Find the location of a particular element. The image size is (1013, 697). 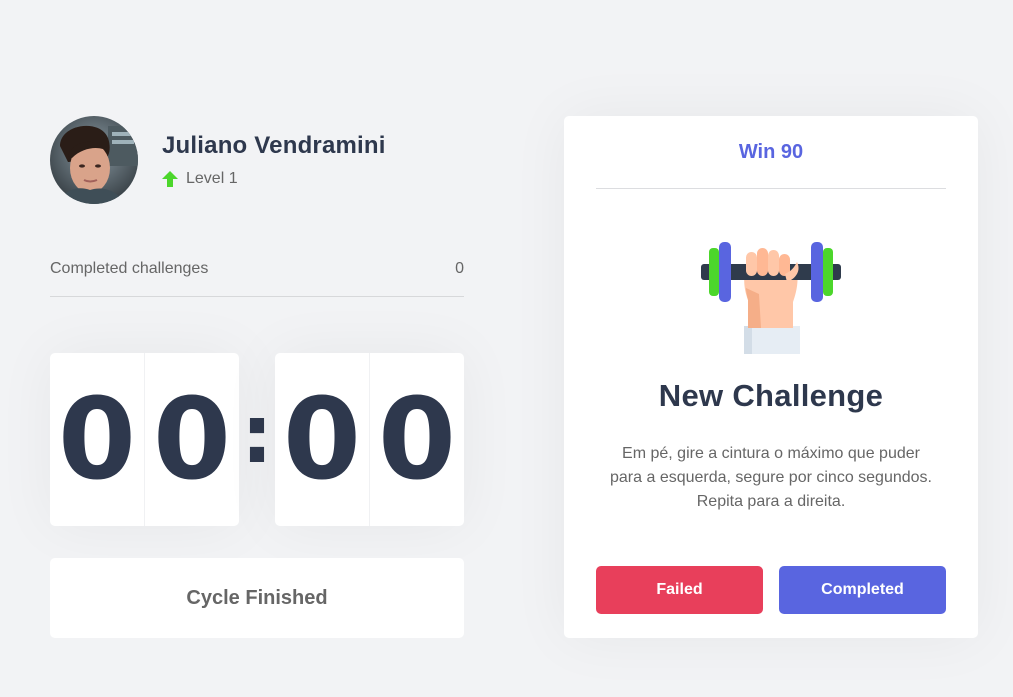

challenge-description-line: Repita para a direita. is located at coordinates (771, 501).